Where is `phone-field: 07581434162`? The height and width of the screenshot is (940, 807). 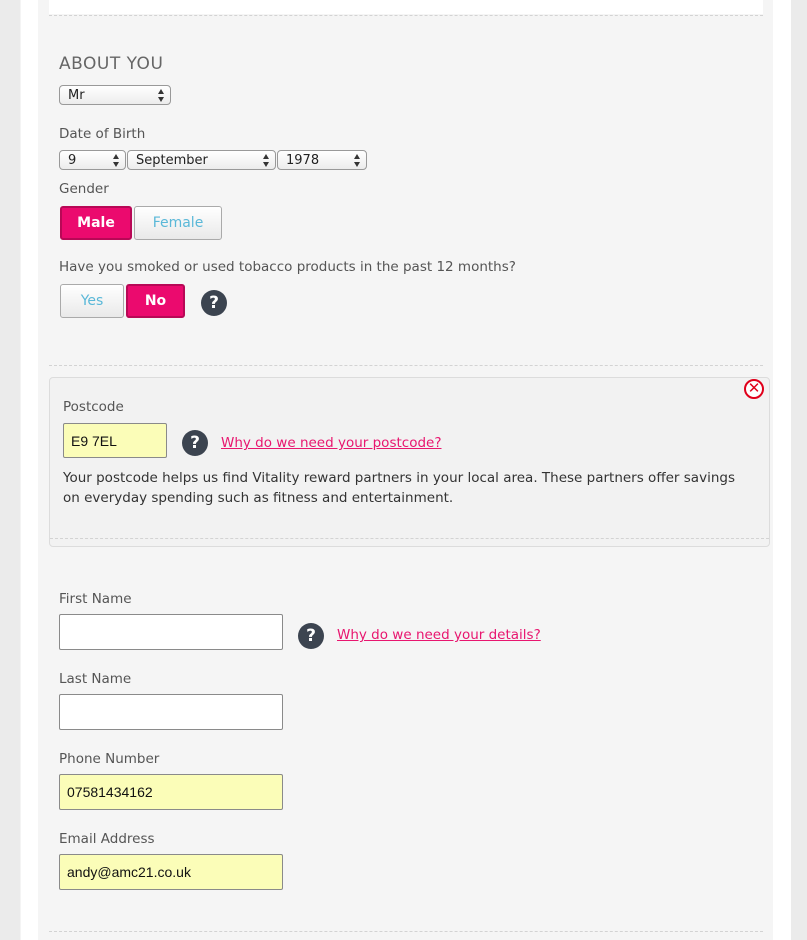 phone-field: 07581434162 is located at coordinates (171, 792).